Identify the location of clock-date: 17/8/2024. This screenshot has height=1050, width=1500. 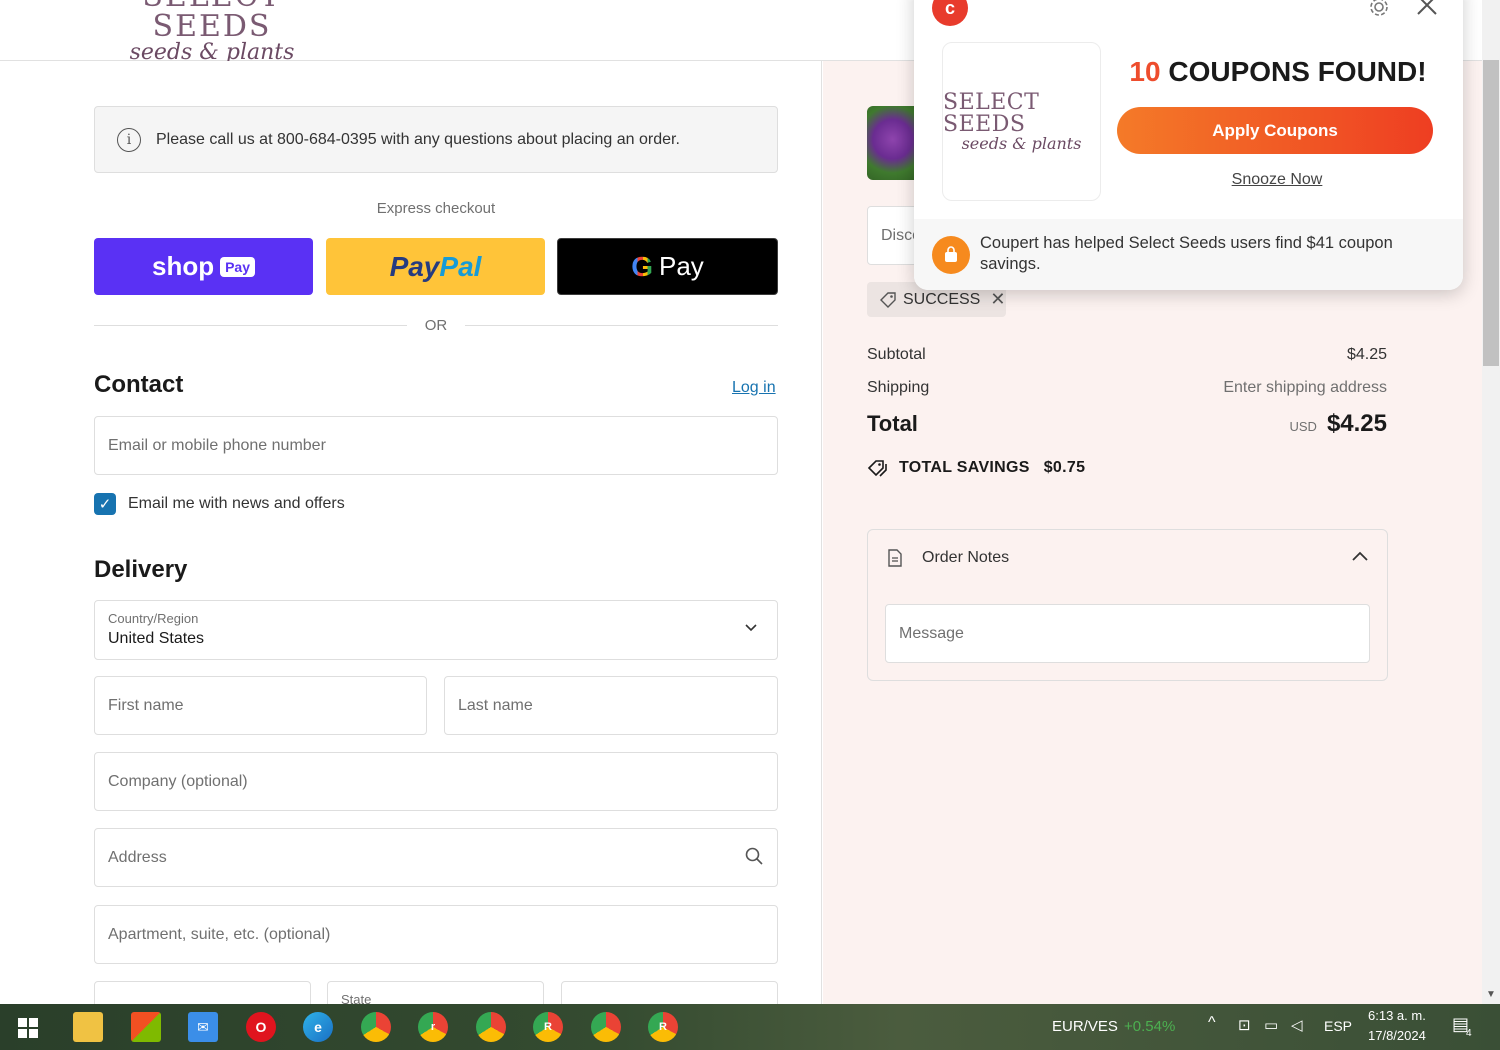
(1397, 1035).